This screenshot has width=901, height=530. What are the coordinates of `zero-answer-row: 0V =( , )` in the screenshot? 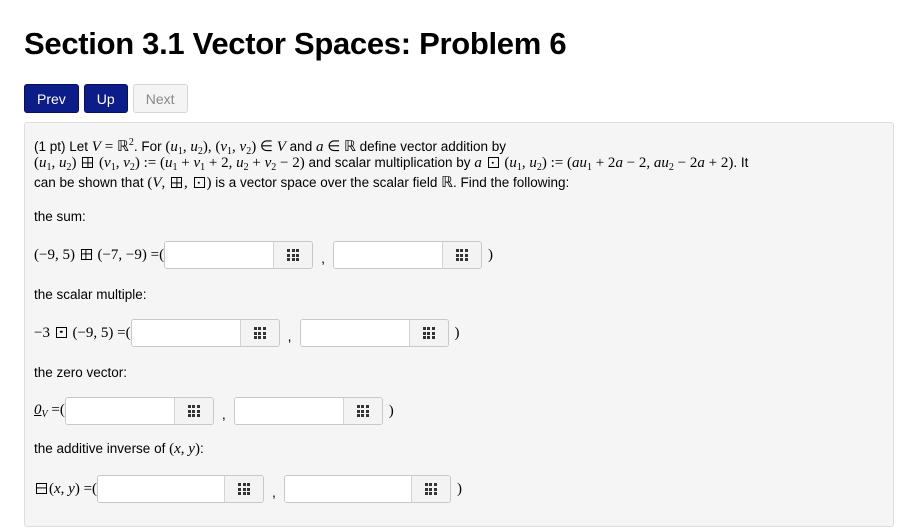 It's located at (214, 411).